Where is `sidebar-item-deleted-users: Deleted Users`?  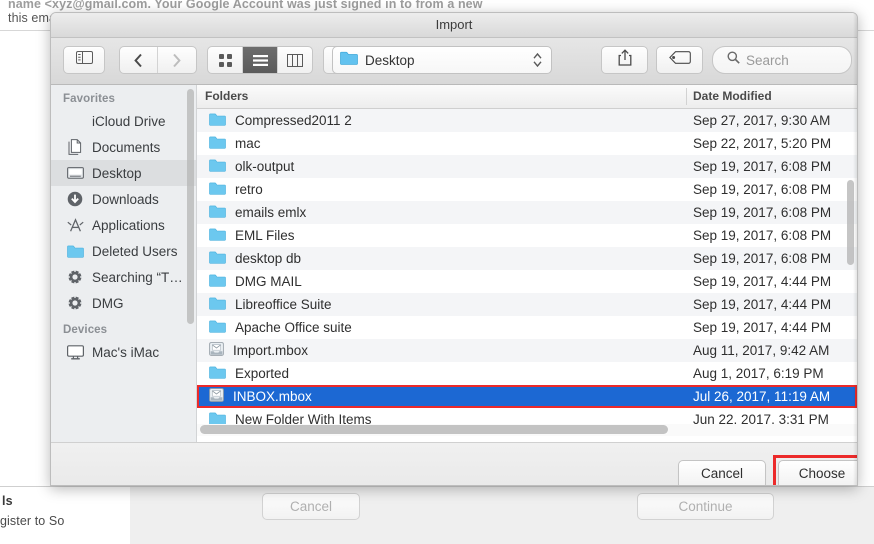 sidebar-item-deleted-users: Deleted Users is located at coordinates (123, 251).